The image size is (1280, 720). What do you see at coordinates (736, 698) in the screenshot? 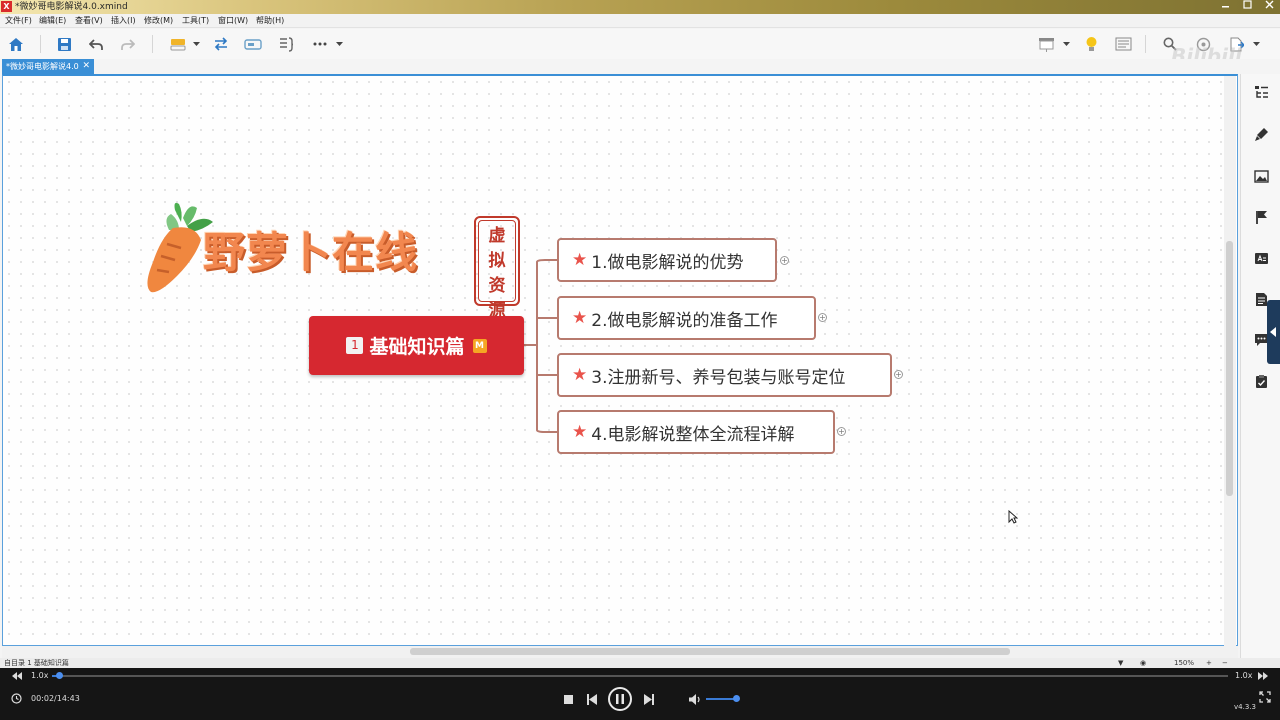
I see `volume-handle` at bounding box center [736, 698].